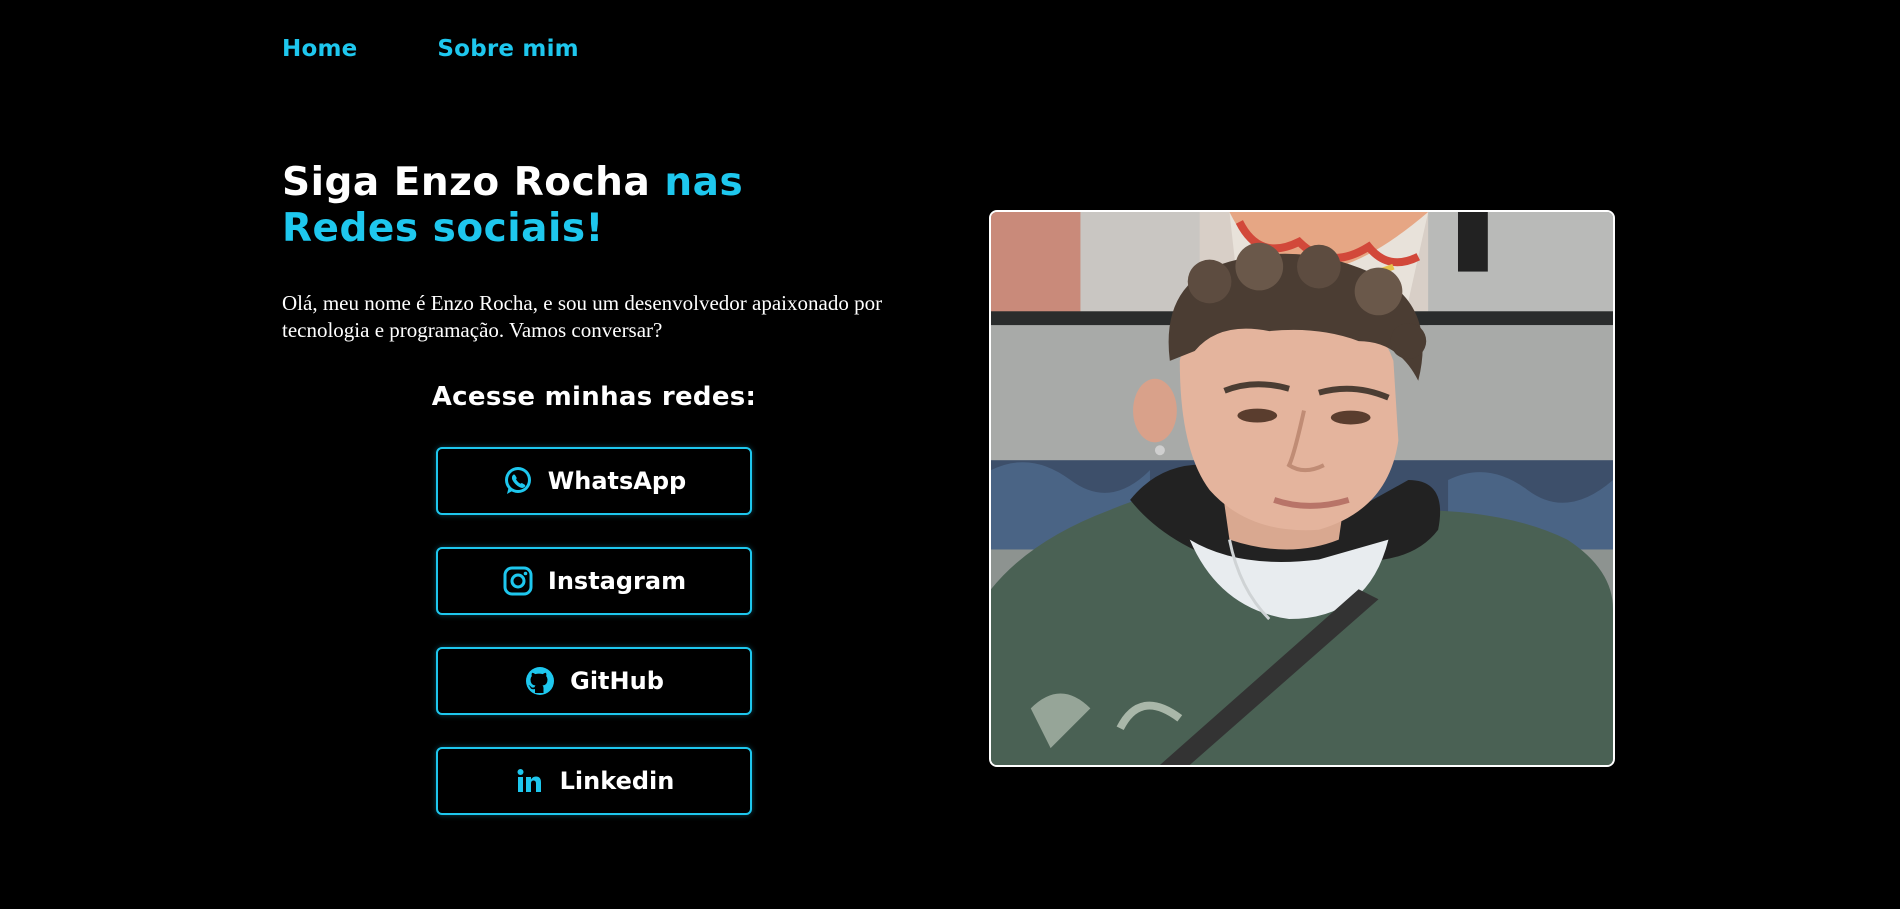 The height and width of the screenshot is (909, 1900). I want to click on social-section-title: Acesse minhas redes:, so click(594, 397).